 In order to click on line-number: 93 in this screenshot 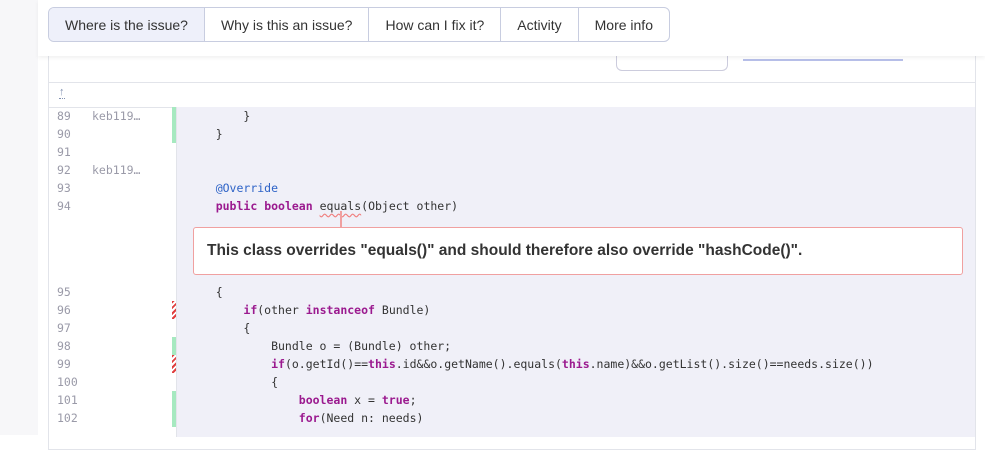, I will do `click(64, 188)`.